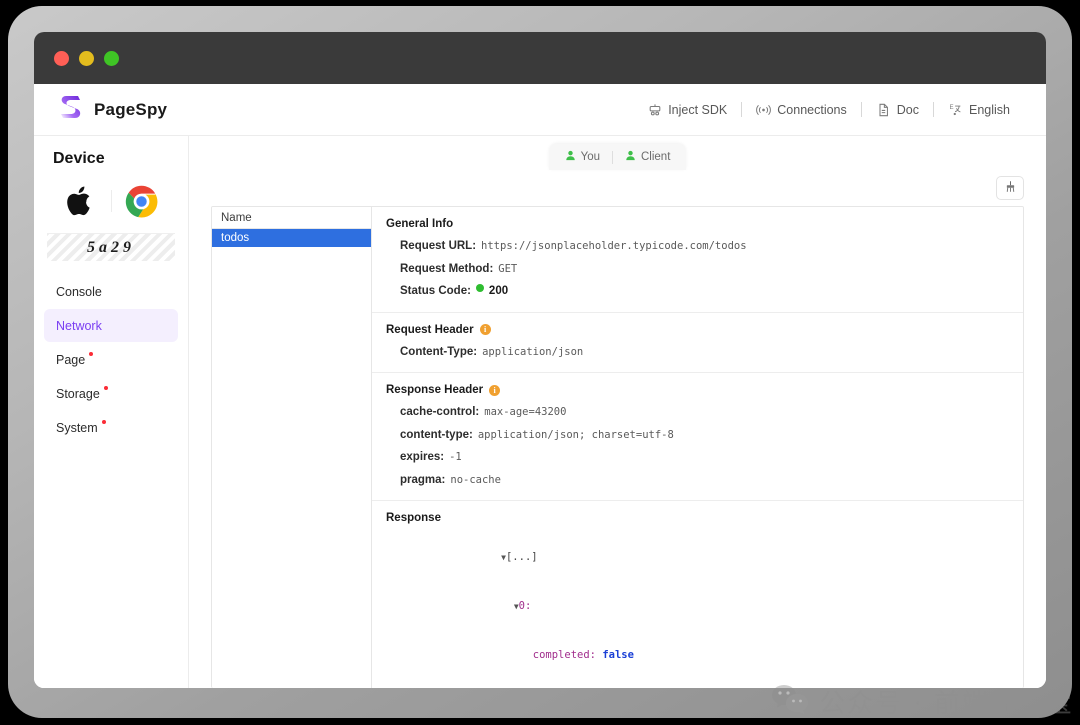  What do you see at coordinates (883, 109) in the screenshot?
I see `document-icon` at bounding box center [883, 109].